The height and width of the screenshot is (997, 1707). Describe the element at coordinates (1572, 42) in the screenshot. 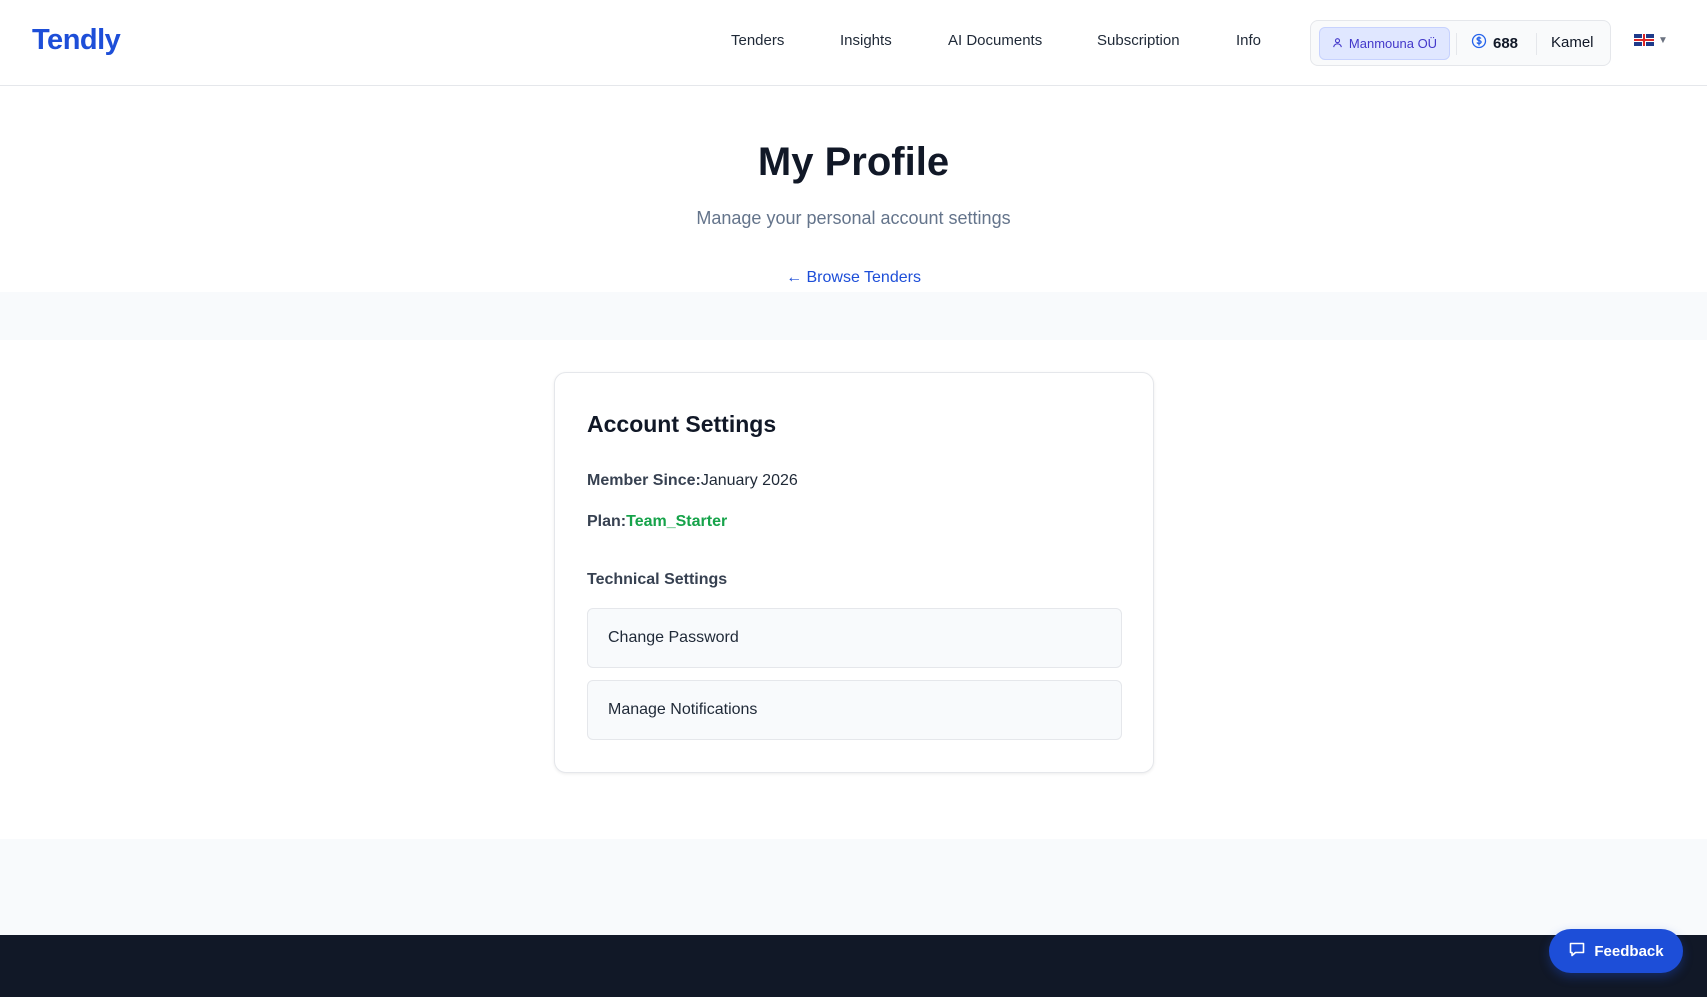

I see `username: Kamel` at that location.